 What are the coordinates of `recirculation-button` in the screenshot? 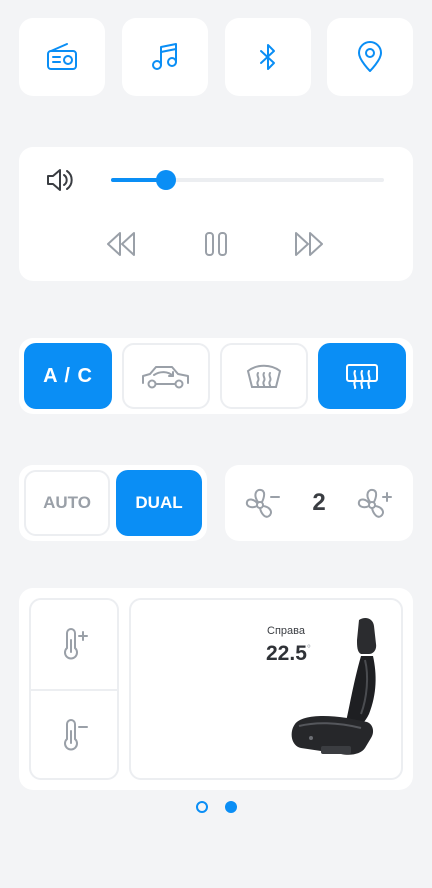 It's located at (166, 376).